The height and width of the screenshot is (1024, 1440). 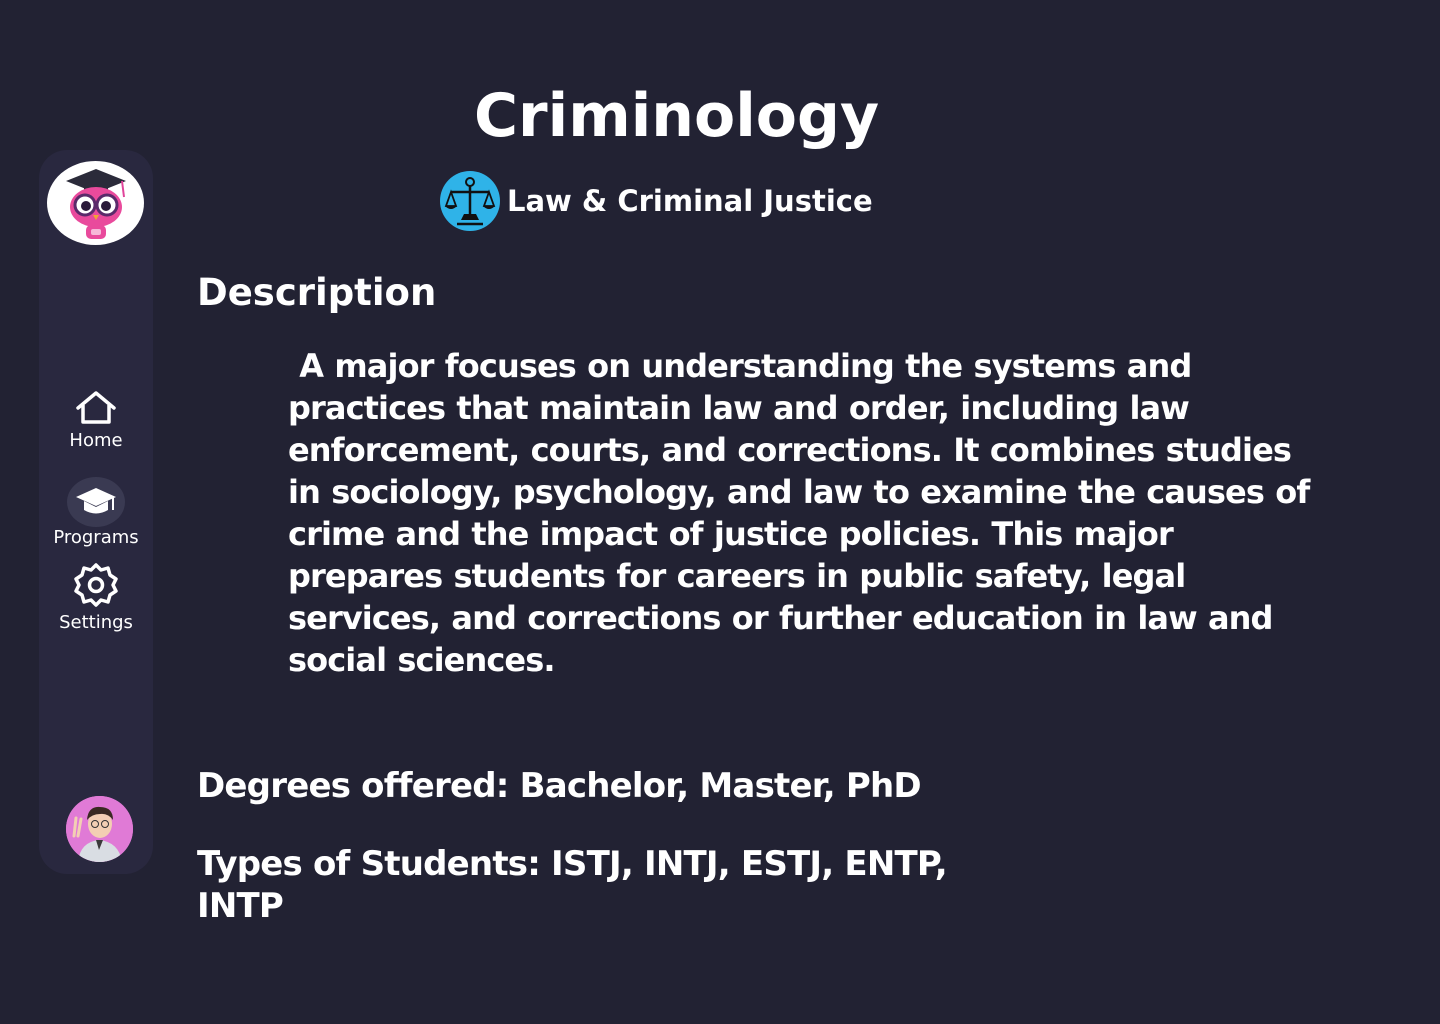 What do you see at coordinates (96, 410) in the screenshot?
I see `home-icon` at bounding box center [96, 410].